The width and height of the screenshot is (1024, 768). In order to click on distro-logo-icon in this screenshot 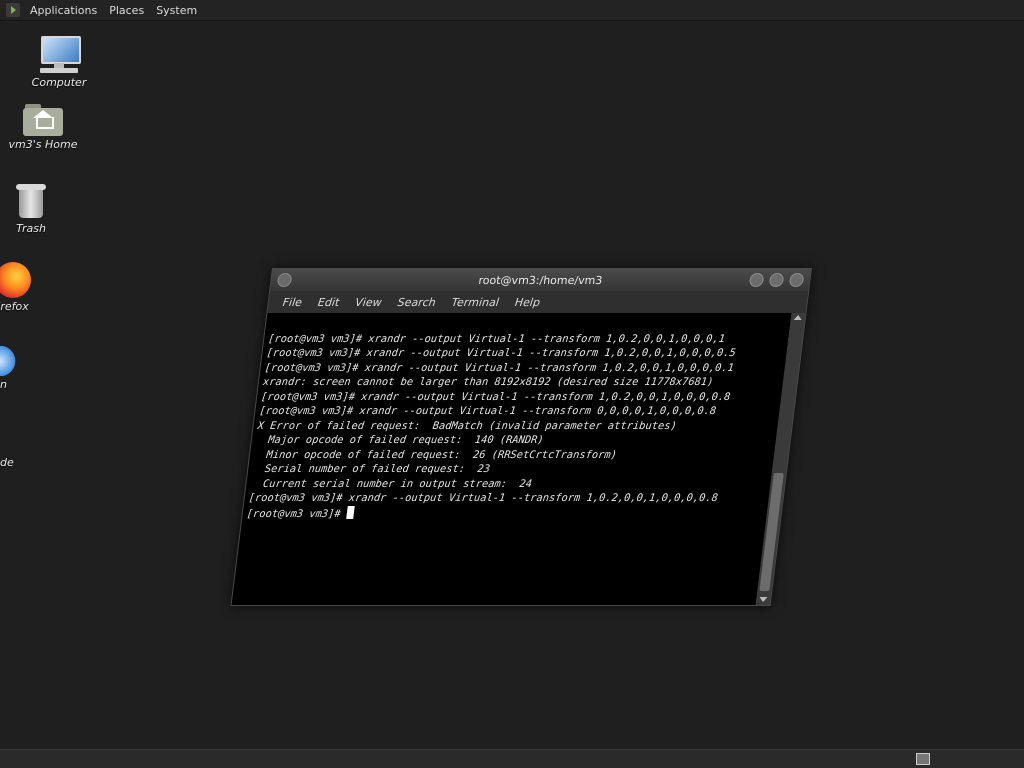, I will do `click(13, 10)`.